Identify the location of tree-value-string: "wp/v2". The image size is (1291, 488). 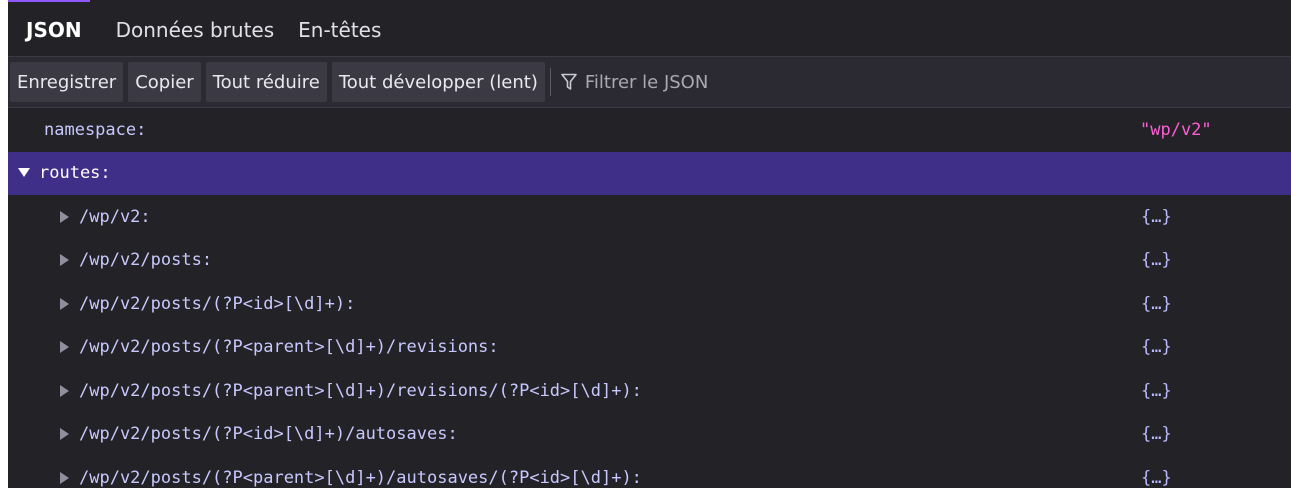
(1176, 129).